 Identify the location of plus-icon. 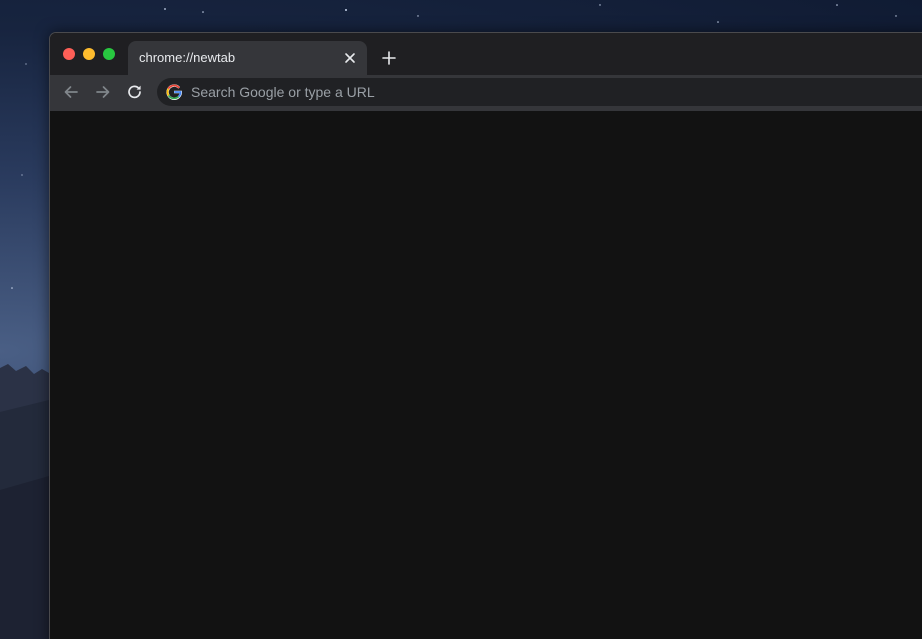
(389, 58).